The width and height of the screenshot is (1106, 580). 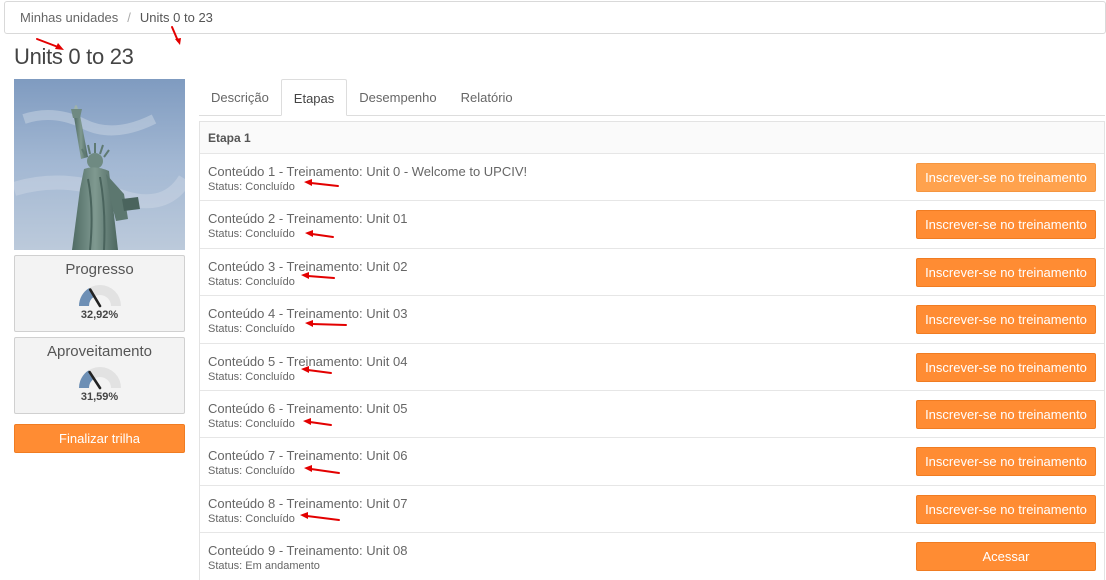 I want to click on content-title: Conteúdo 2 - Treinamento: Unit 01, so click(x=308, y=219).